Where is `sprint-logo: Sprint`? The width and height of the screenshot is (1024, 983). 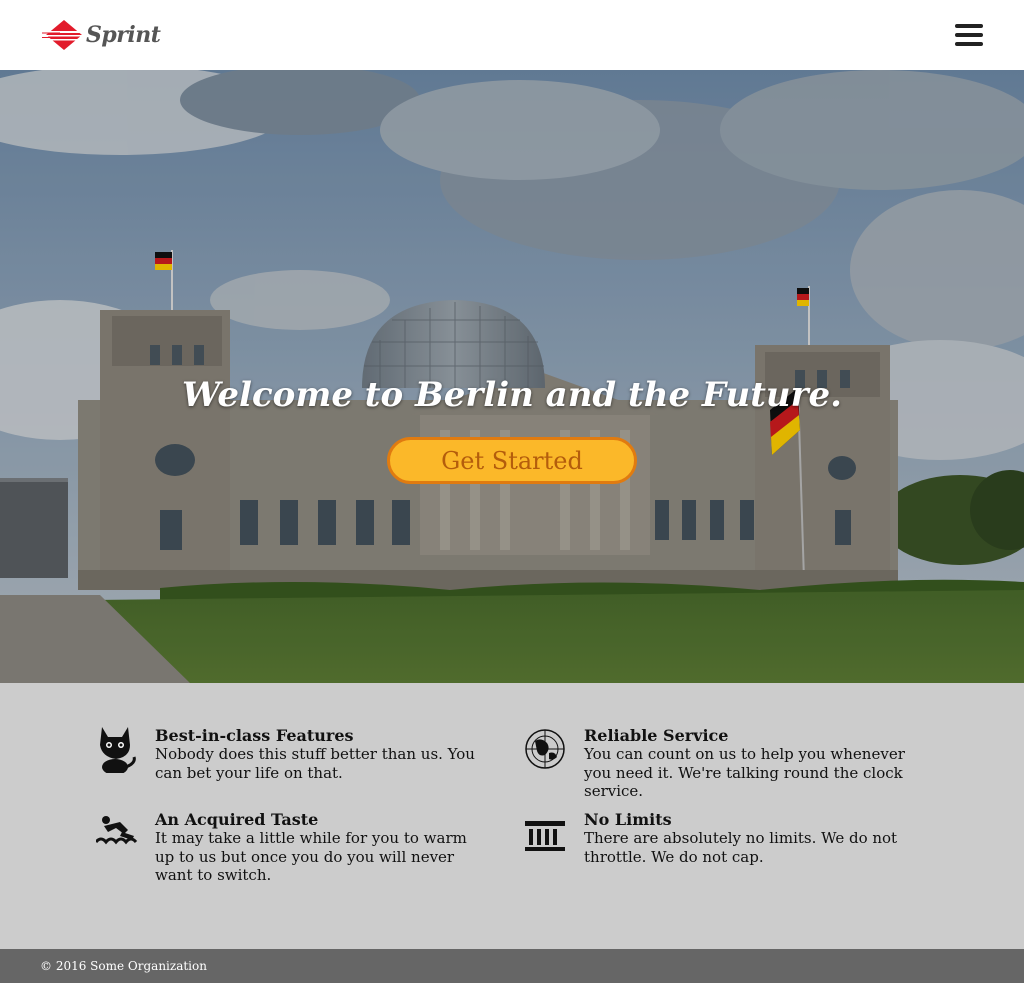 sprint-logo: Sprint is located at coordinates (101, 35).